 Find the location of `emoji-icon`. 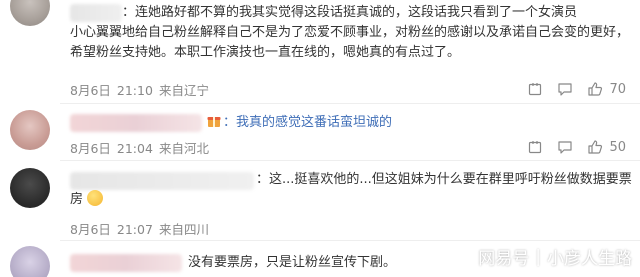

emoji-icon is located at coordinates (95, 198).